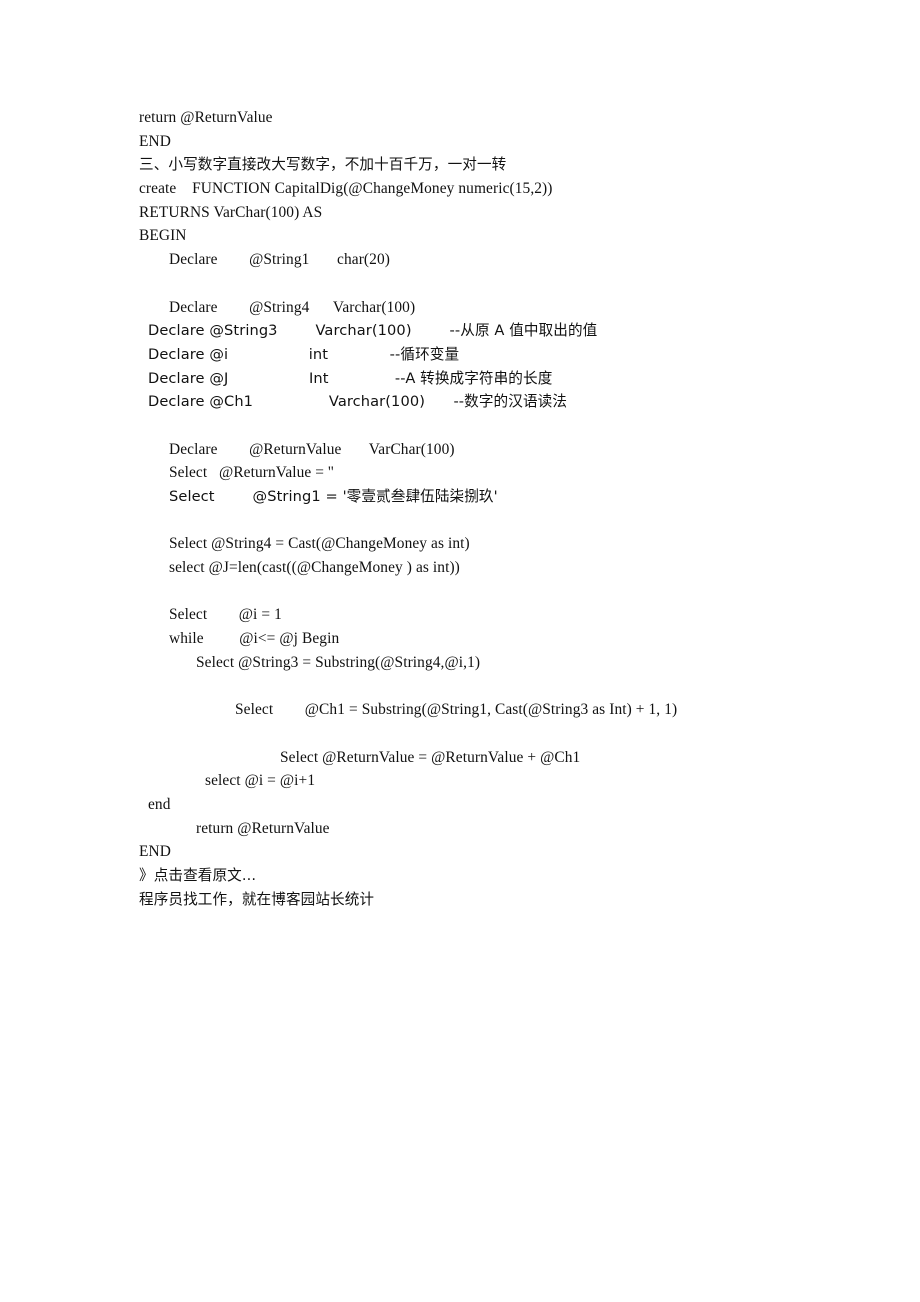 This screenshot has width=920, height=1302. Describe the element at coordinates (159, 804) in the screenshot. I see `code-line: end` at that location.